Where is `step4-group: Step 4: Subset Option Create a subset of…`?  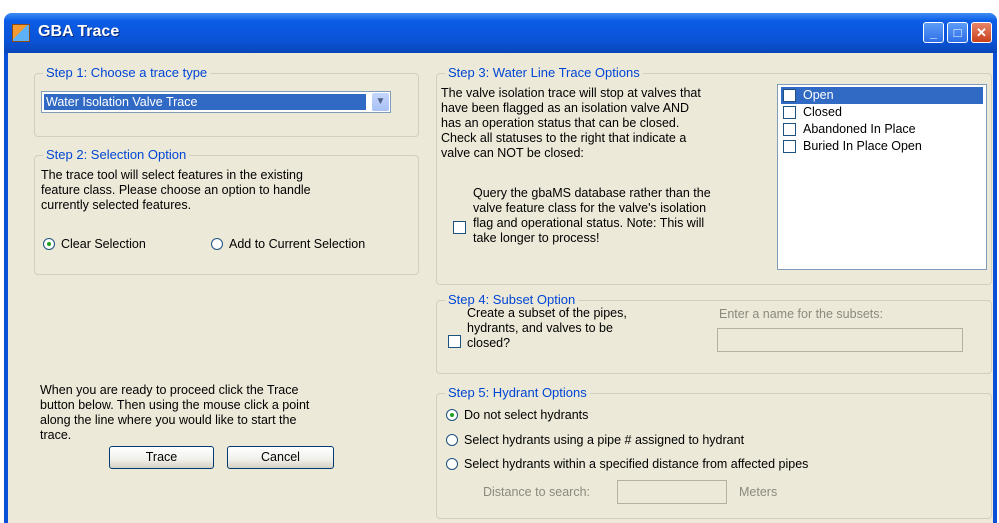 step4-group: Step 4: Subset Option Create a subset of… is located at coordinates (714, 333).